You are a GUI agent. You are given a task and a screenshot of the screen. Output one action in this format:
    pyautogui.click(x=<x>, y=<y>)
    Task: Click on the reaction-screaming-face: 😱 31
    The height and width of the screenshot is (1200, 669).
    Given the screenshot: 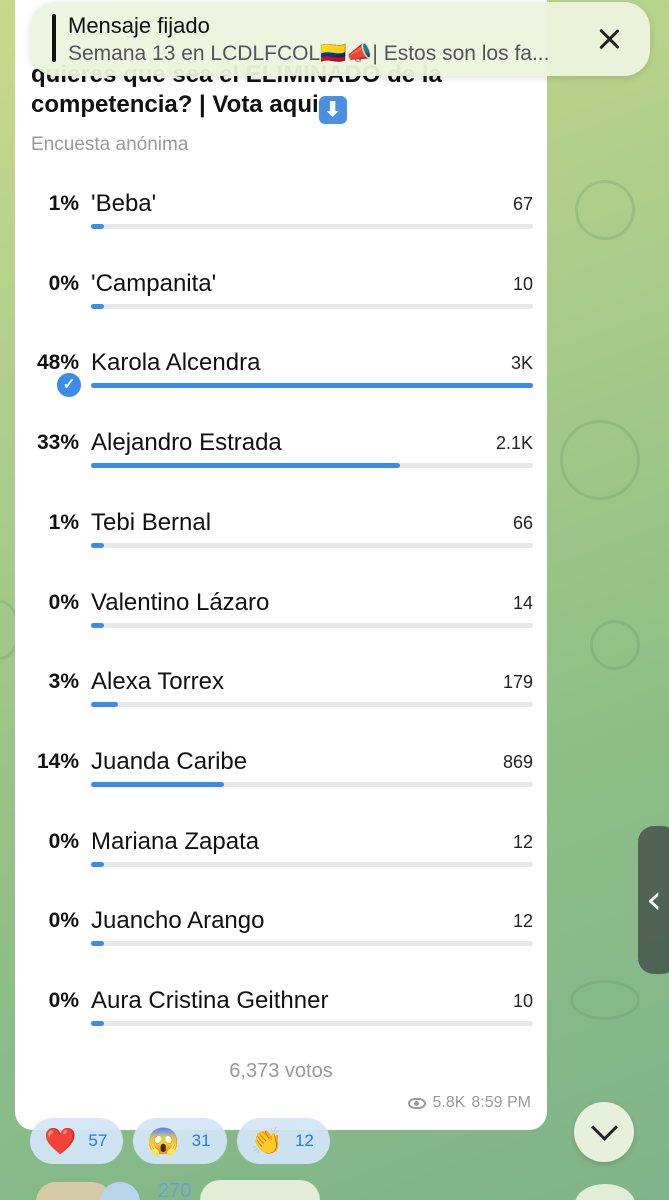 What is the action you would take?
    pyautogui.click(x=180, y=1141)
    